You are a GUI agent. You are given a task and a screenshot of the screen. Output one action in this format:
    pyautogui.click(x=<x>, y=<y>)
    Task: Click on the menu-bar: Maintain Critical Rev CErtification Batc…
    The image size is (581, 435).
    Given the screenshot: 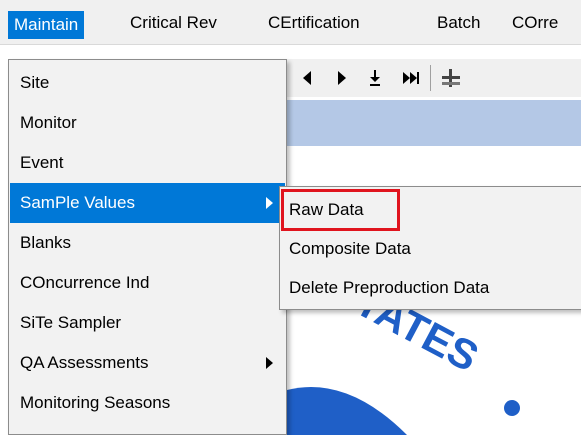 What is the action you would take?
    pyautogui.click(x=290, y=22)
    